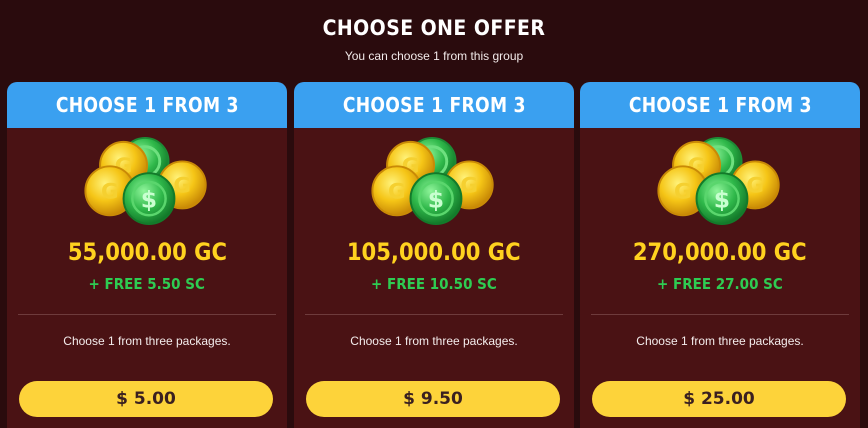 The width and height of the screenshot is (868, 428). Describe the element at coordinates (147, 284) in the screenshot. I see `sc-bonus: + FREE 5.50 SC` at that location.